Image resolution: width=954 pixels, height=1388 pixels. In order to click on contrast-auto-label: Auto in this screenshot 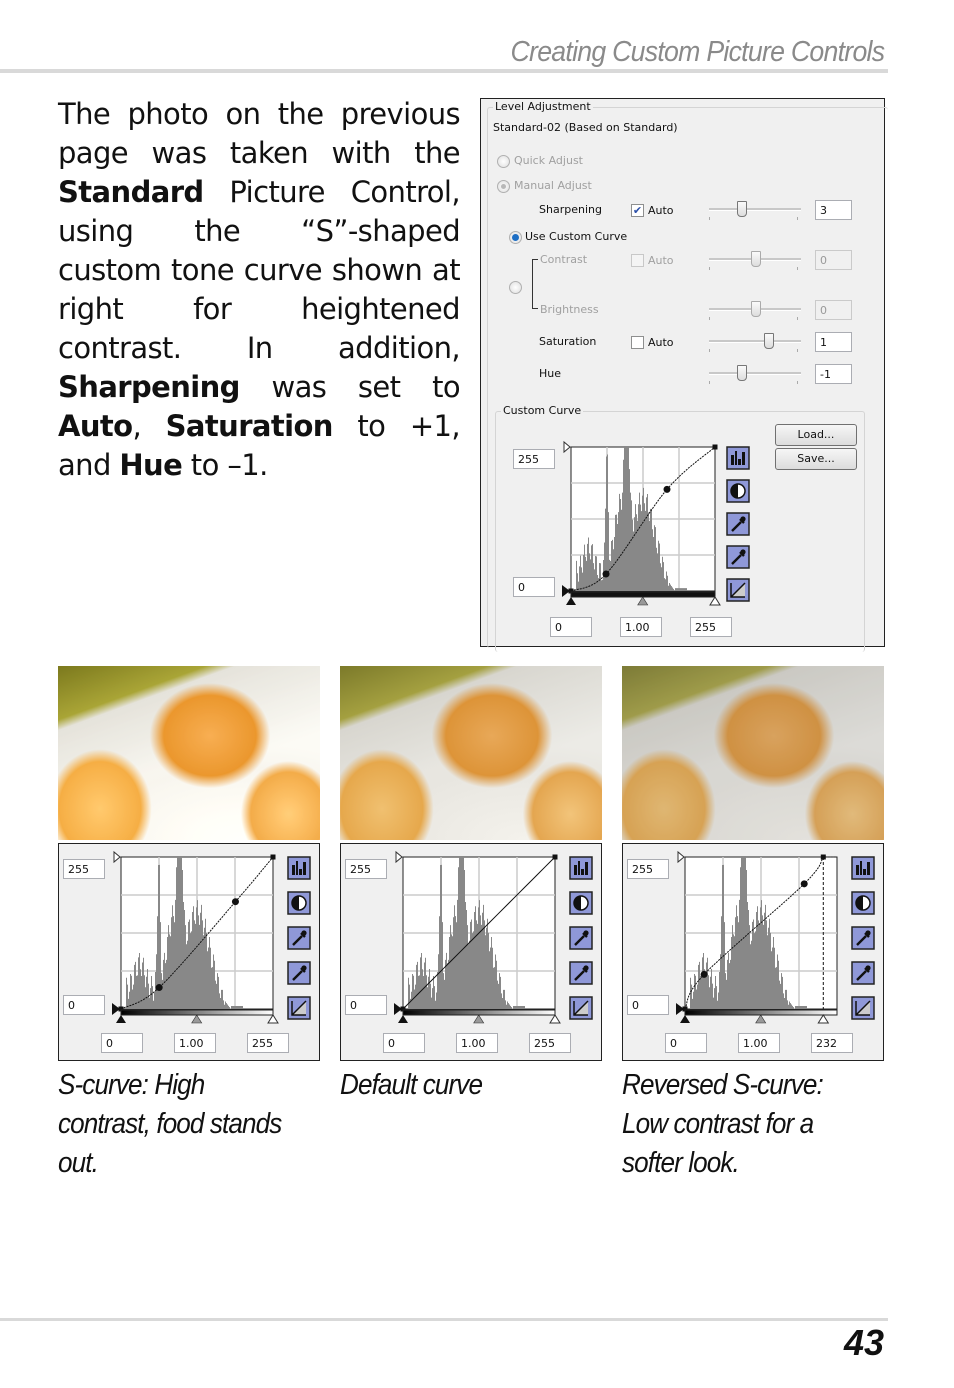, I will do `click(661, 260)`.